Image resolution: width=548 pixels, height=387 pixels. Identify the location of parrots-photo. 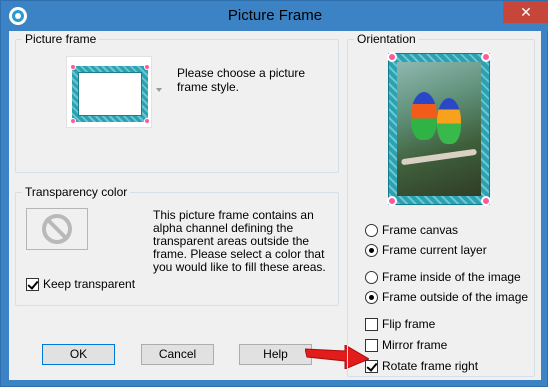
(439, 129).